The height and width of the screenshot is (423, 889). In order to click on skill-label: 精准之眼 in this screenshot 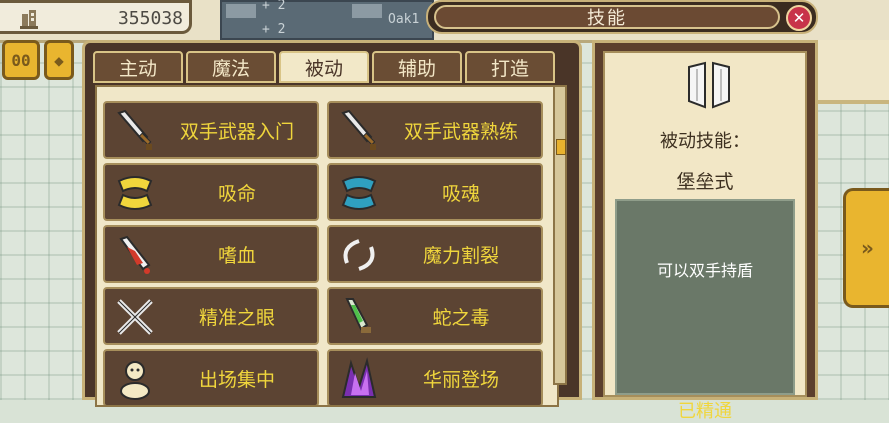, I will do `click(236, 317)`.